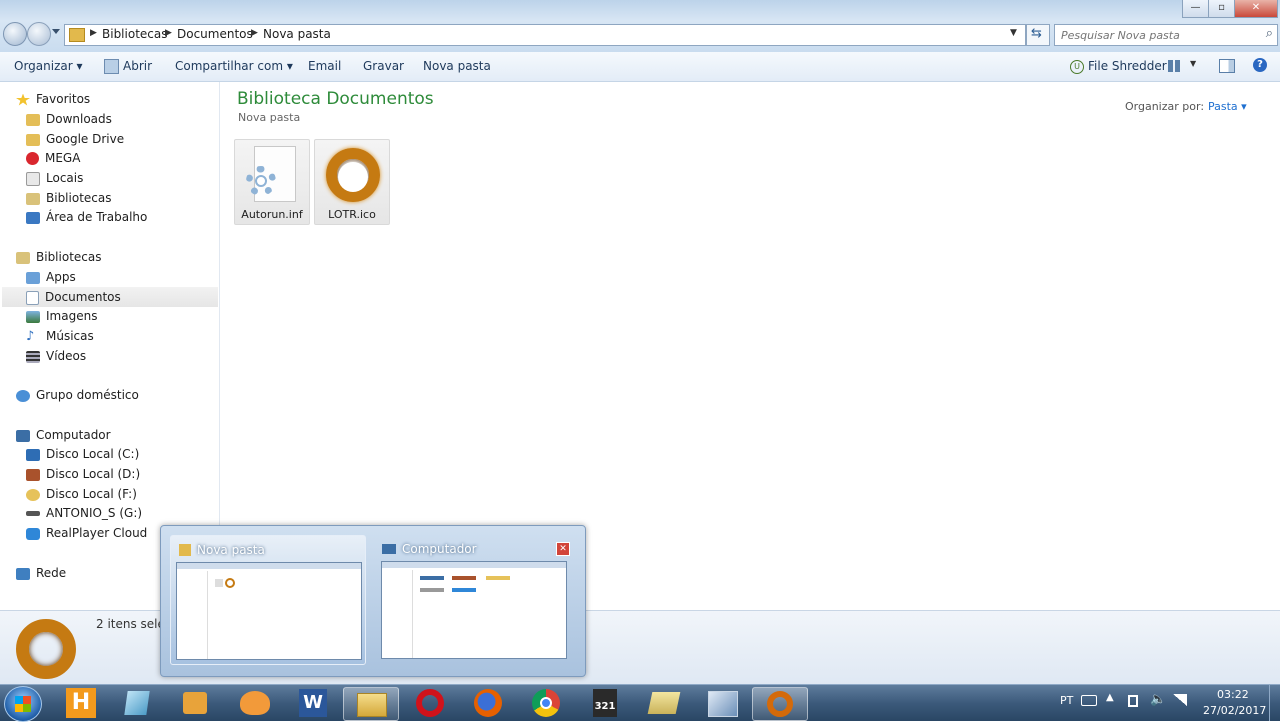 This screenshot has height=725, width=1280. What do you see at coordinates (1256, 9) in the screenshot?
I see `close-button: ✕` at bounding box center [1256, 9].